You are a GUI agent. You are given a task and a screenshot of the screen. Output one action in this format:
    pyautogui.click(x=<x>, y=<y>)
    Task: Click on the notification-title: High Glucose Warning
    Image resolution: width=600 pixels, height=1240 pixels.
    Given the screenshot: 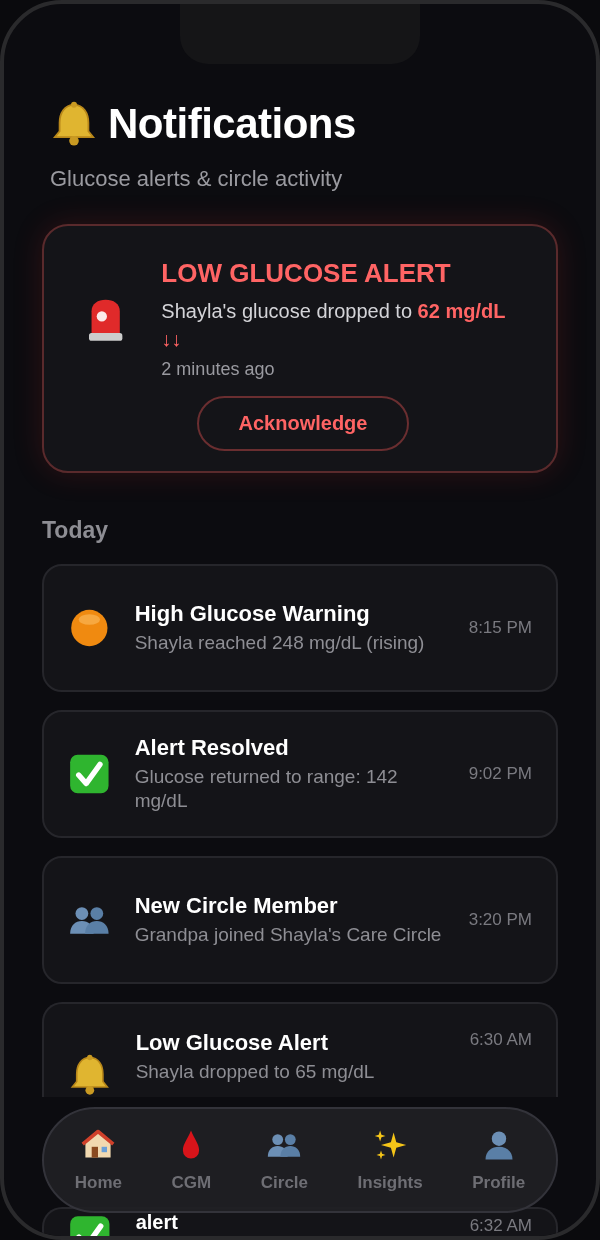 What is the action you would take?
    pyautogui.click(x=252, y=614)
    